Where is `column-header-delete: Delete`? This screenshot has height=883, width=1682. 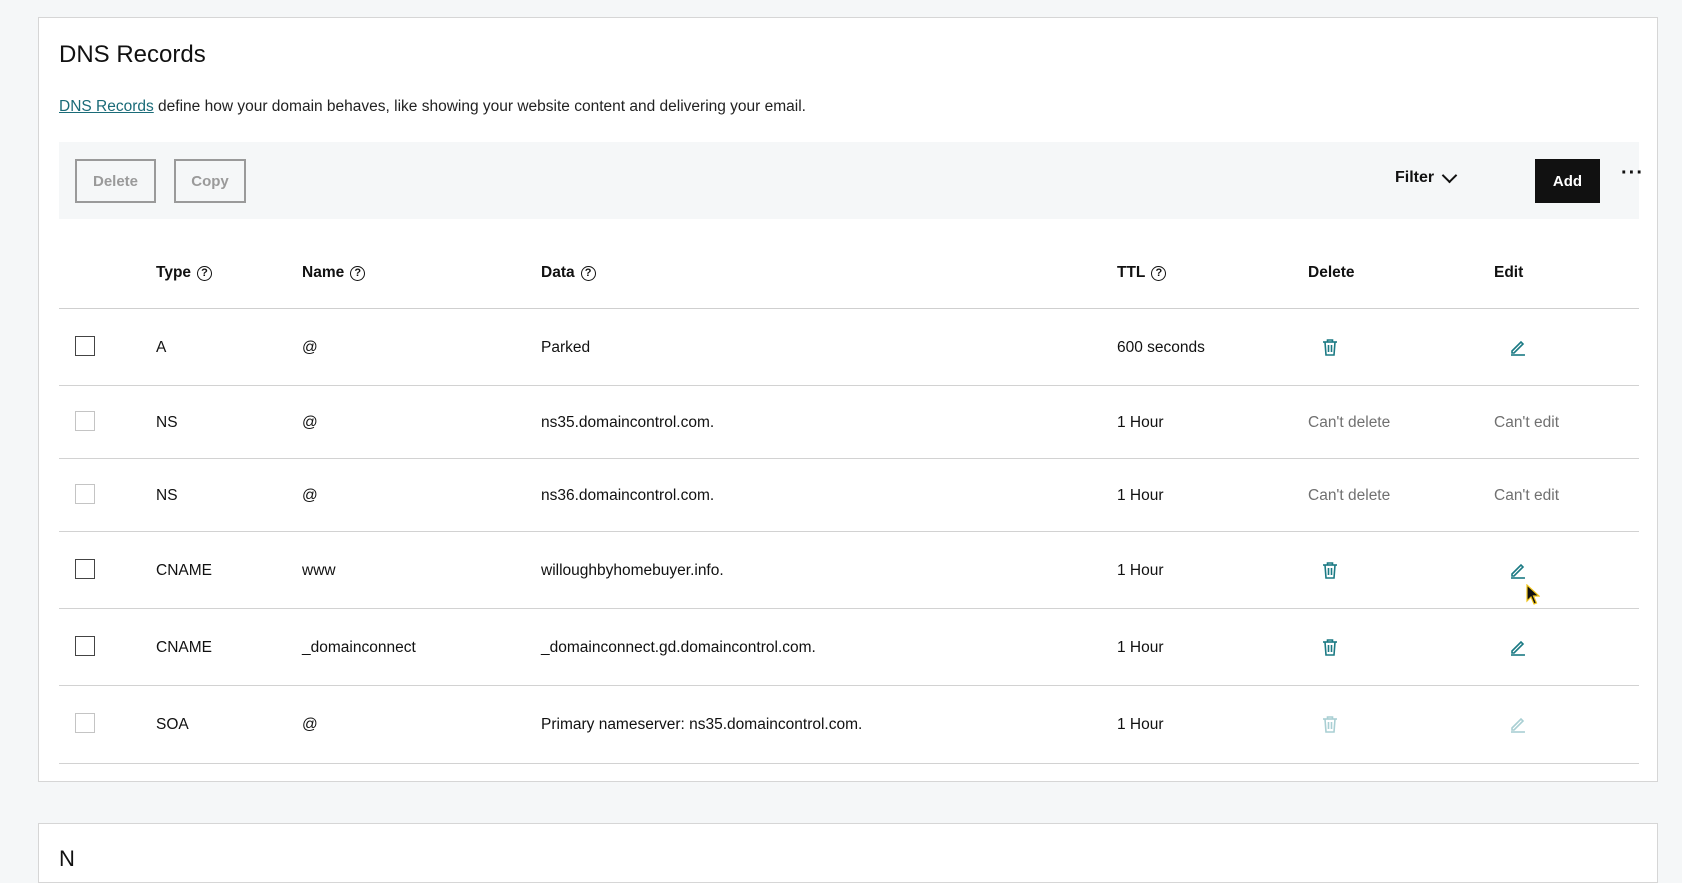 column-header-delete: Delete is located at coordinates (1331, 273).